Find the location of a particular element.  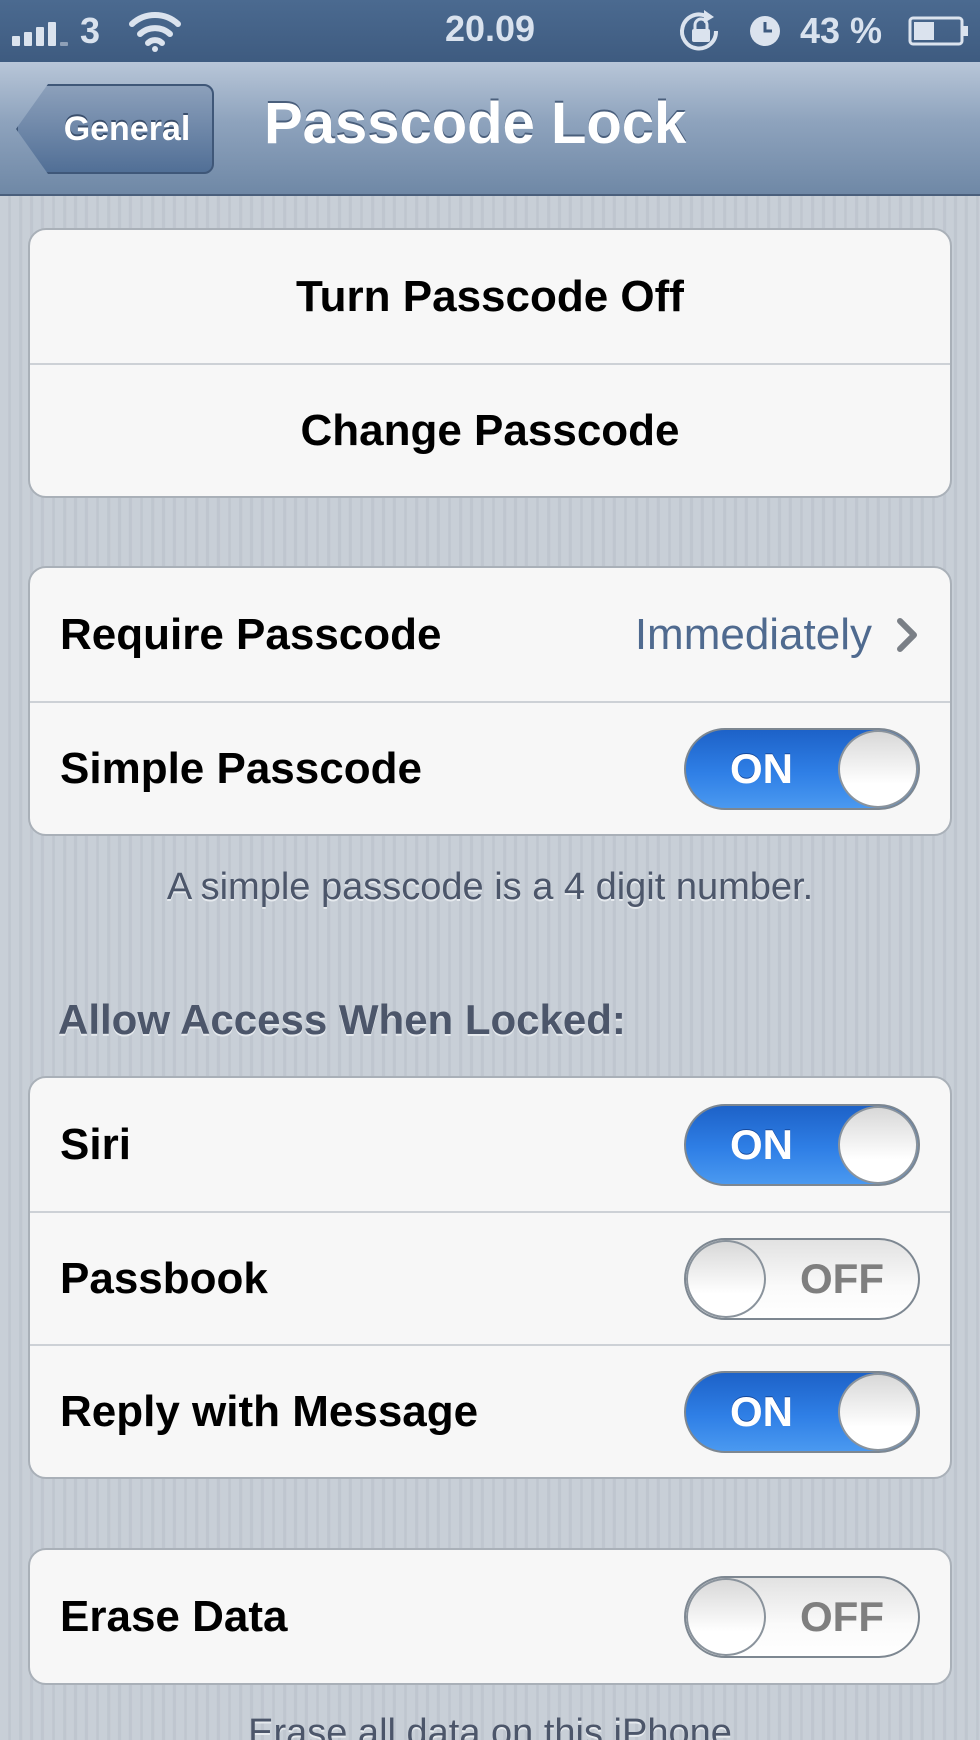

simple-passcode-row: Simple Passcode ON is located at coordinates (490, 767).